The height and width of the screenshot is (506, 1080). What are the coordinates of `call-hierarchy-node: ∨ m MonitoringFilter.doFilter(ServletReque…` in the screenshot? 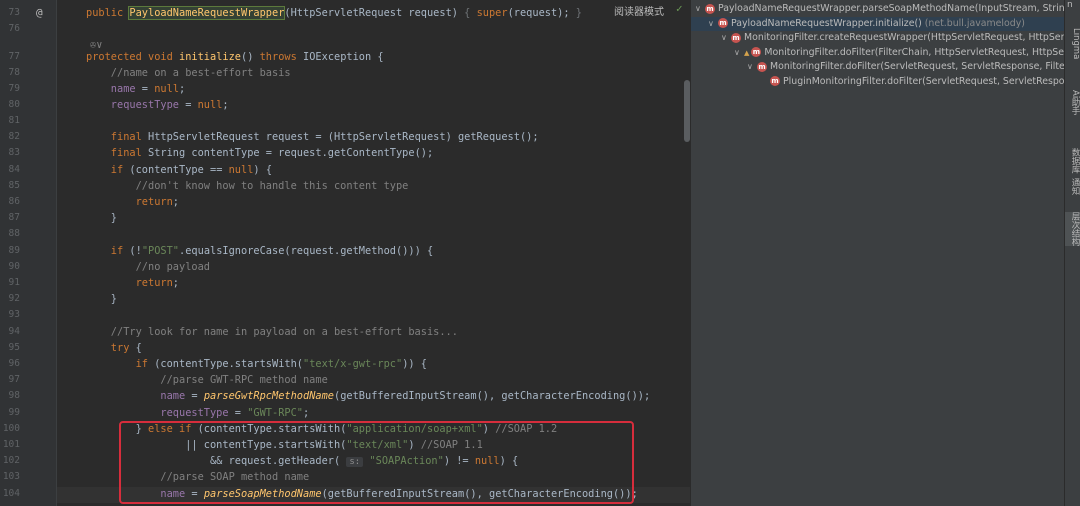 It's located at (885, 67).